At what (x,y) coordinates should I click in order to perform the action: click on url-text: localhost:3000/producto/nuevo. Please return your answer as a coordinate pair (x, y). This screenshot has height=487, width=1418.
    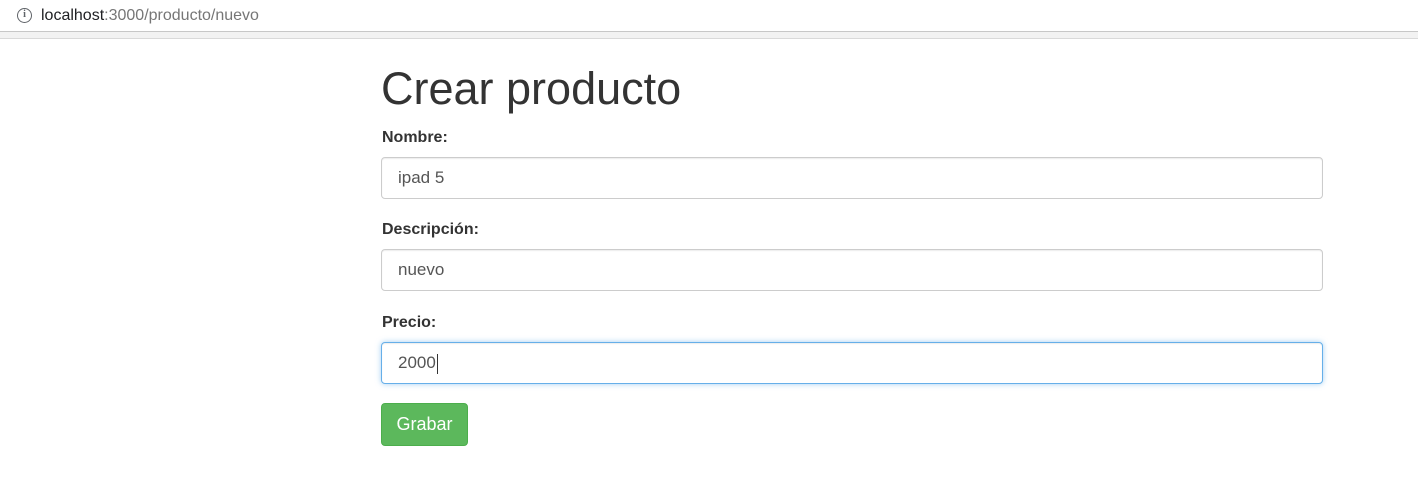
    Looking at the image, I should click on (150, 16).